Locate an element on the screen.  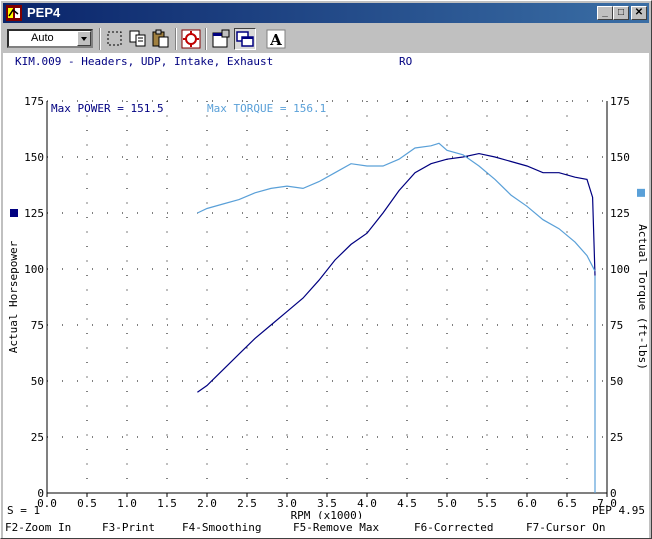
x-tick-label: 2.0 is located at coordinates (207, 503).